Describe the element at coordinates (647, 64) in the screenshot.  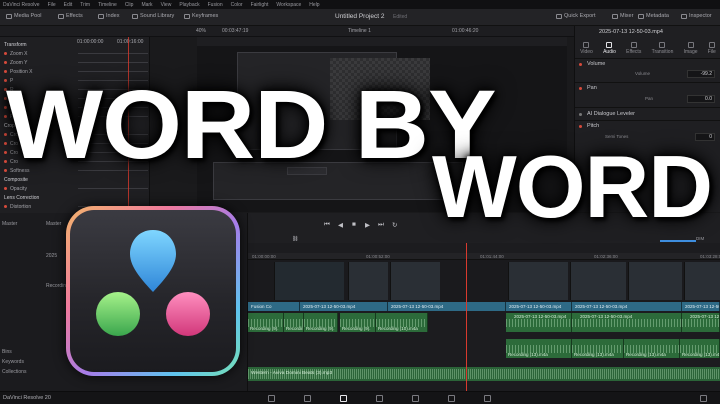
I see `volume-section: Volume` at that location.